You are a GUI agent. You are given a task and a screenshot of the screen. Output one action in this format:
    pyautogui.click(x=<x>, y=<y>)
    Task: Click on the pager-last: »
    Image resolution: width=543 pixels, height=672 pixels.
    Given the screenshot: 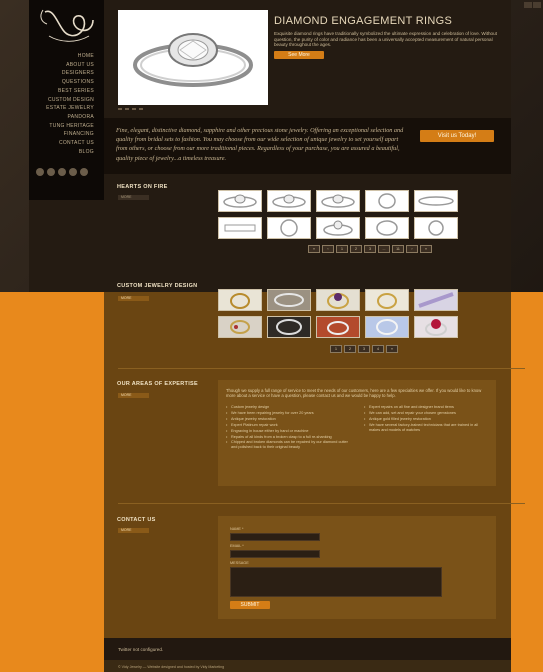 What is the action you would take?
    pyautogui.click(x=426, y=249)
    